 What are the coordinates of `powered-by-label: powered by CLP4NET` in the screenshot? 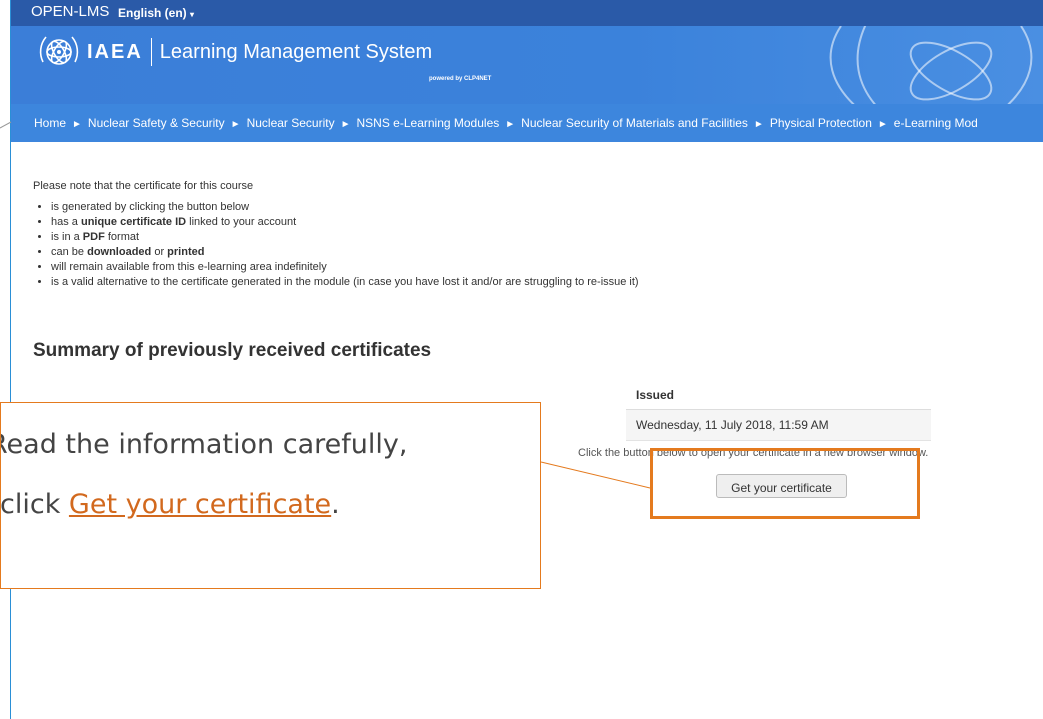 It's located at (460, 79).